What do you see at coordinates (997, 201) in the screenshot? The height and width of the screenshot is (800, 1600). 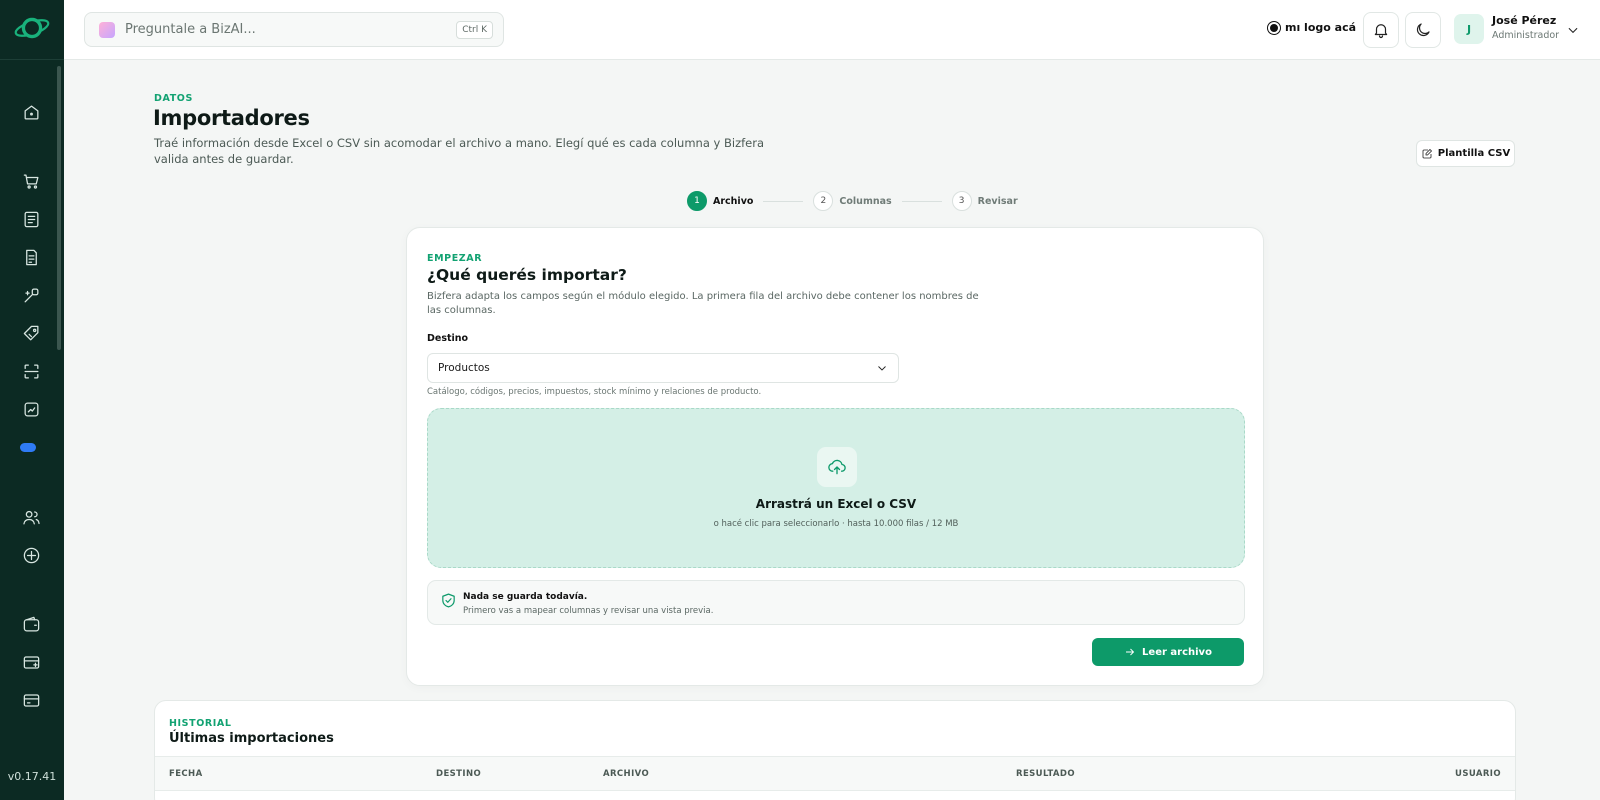 I see `step-label: Revisar` at bounding box center [997, 201].